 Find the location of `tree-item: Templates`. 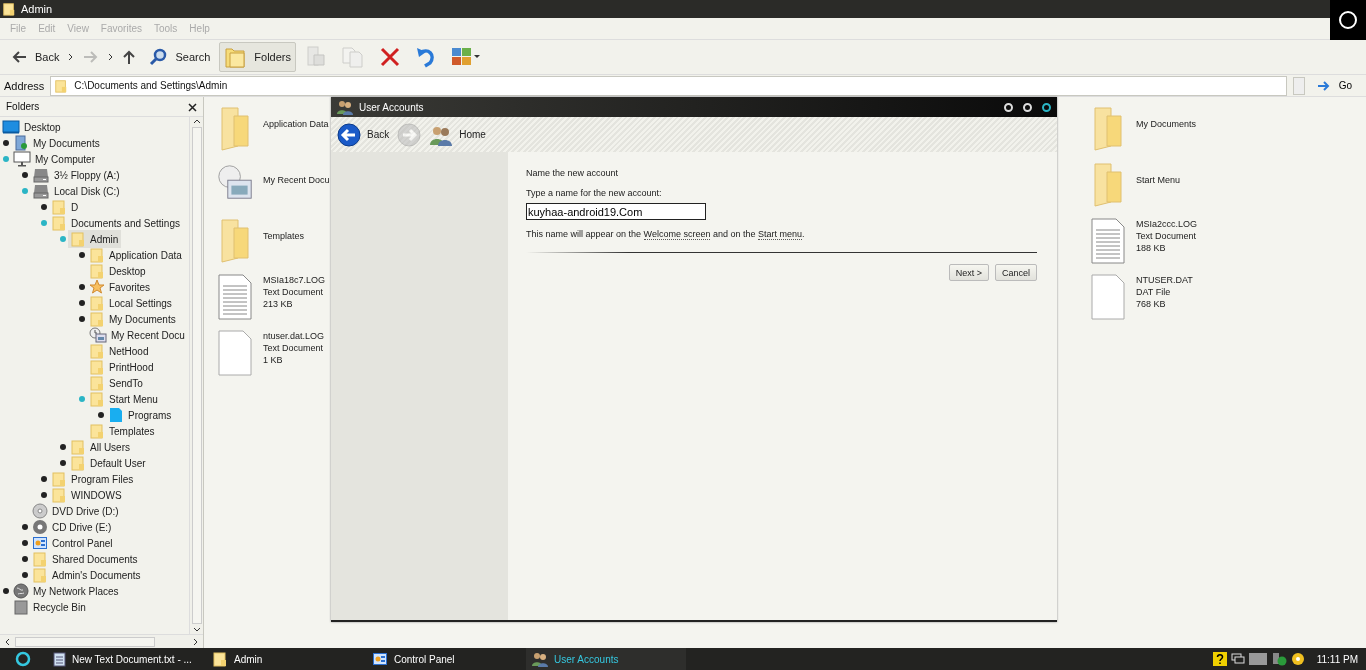

tree-item: Templates is located at coordinates (122, 431).